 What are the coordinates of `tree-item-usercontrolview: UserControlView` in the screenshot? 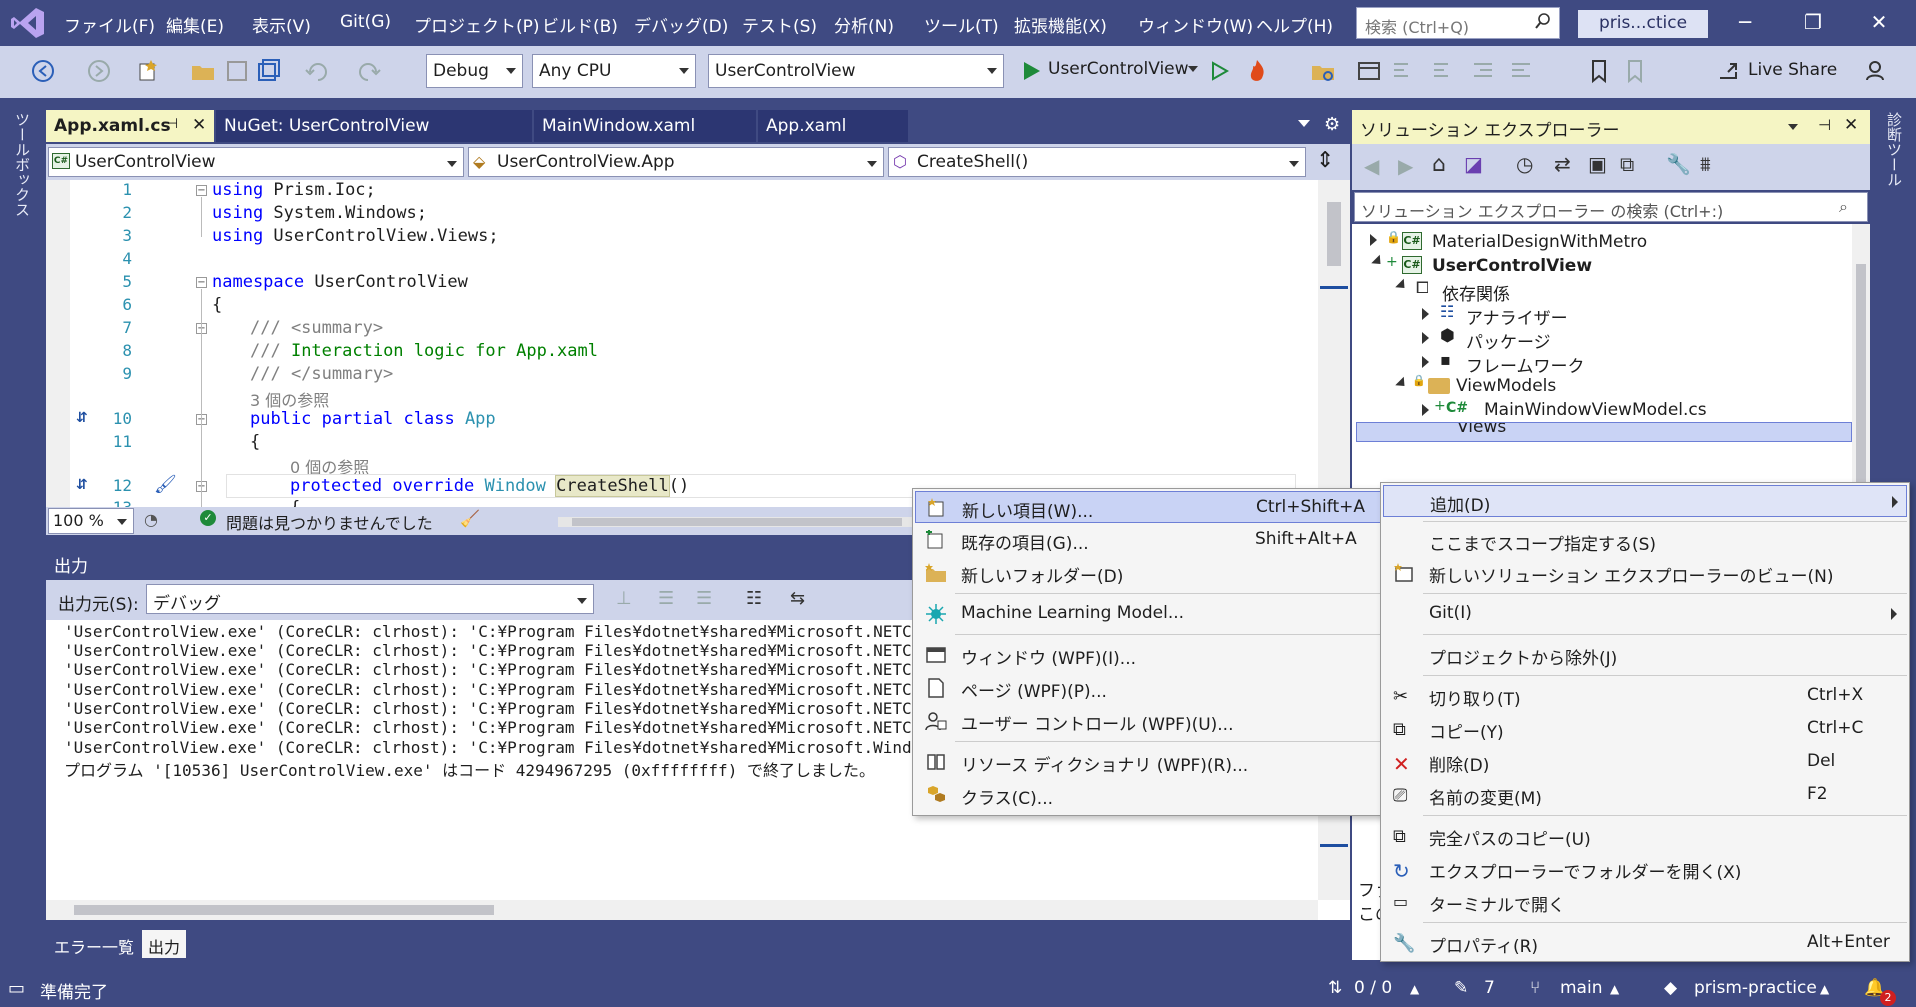 It's located at (1512, 266).